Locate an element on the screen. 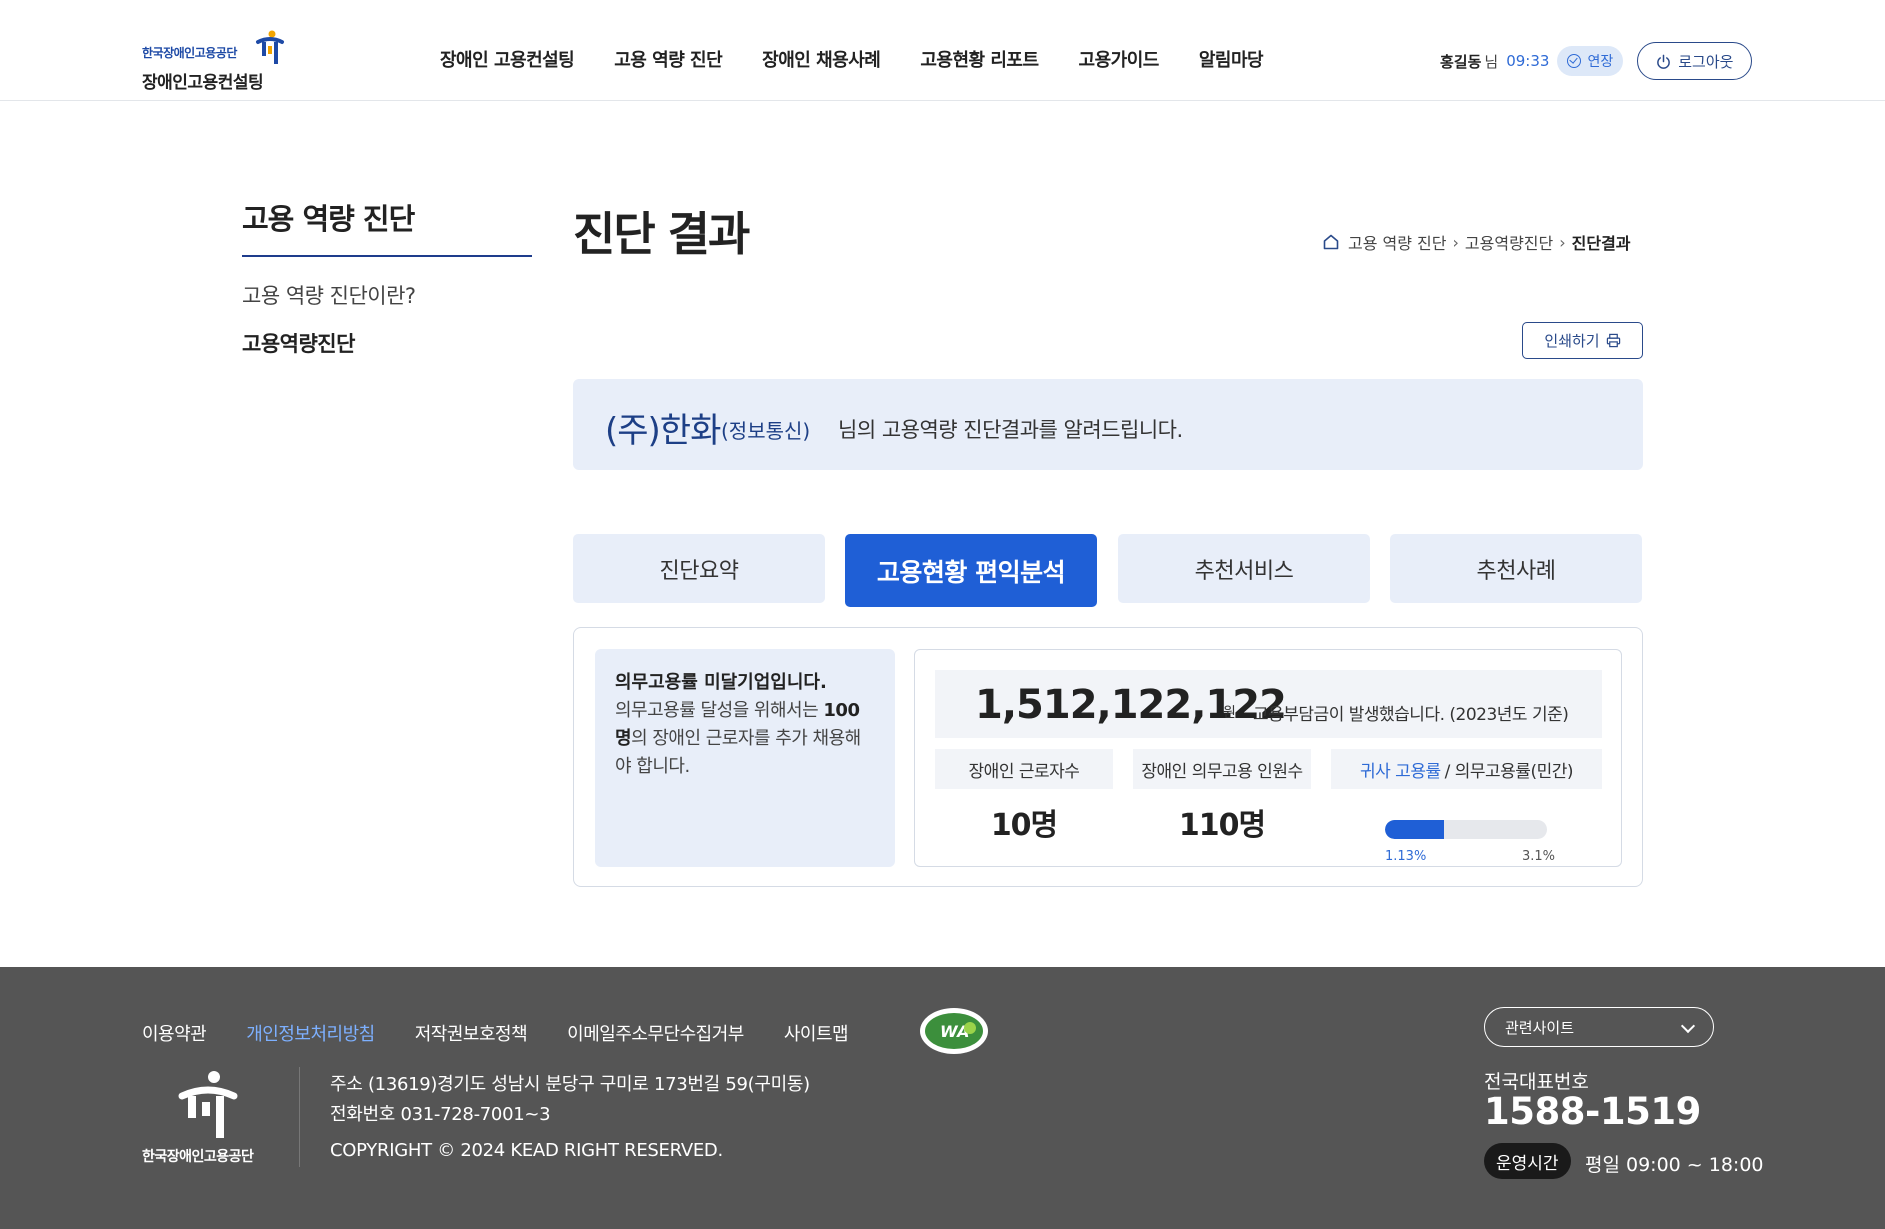  footer-copyright: COPYRIGHT © 2024 KEAD RIGHT RESERVED. is located at coordinates (526, 1150).